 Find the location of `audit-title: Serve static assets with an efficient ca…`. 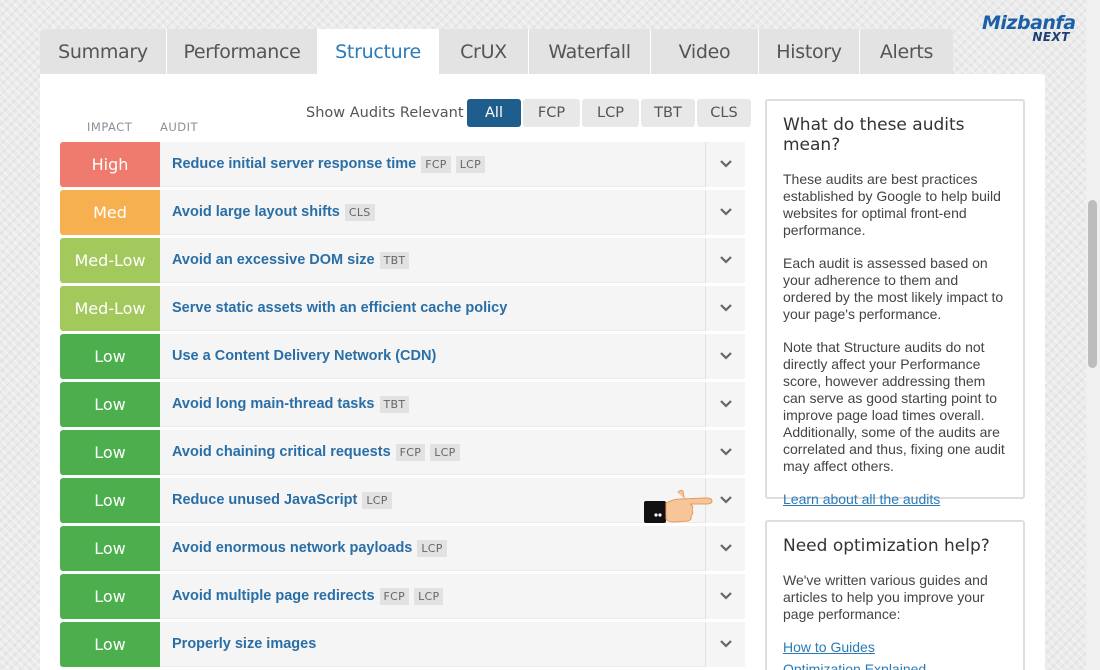

audit-title: Serve static assets with an efficient ca… is located at coordinates (339, 308).